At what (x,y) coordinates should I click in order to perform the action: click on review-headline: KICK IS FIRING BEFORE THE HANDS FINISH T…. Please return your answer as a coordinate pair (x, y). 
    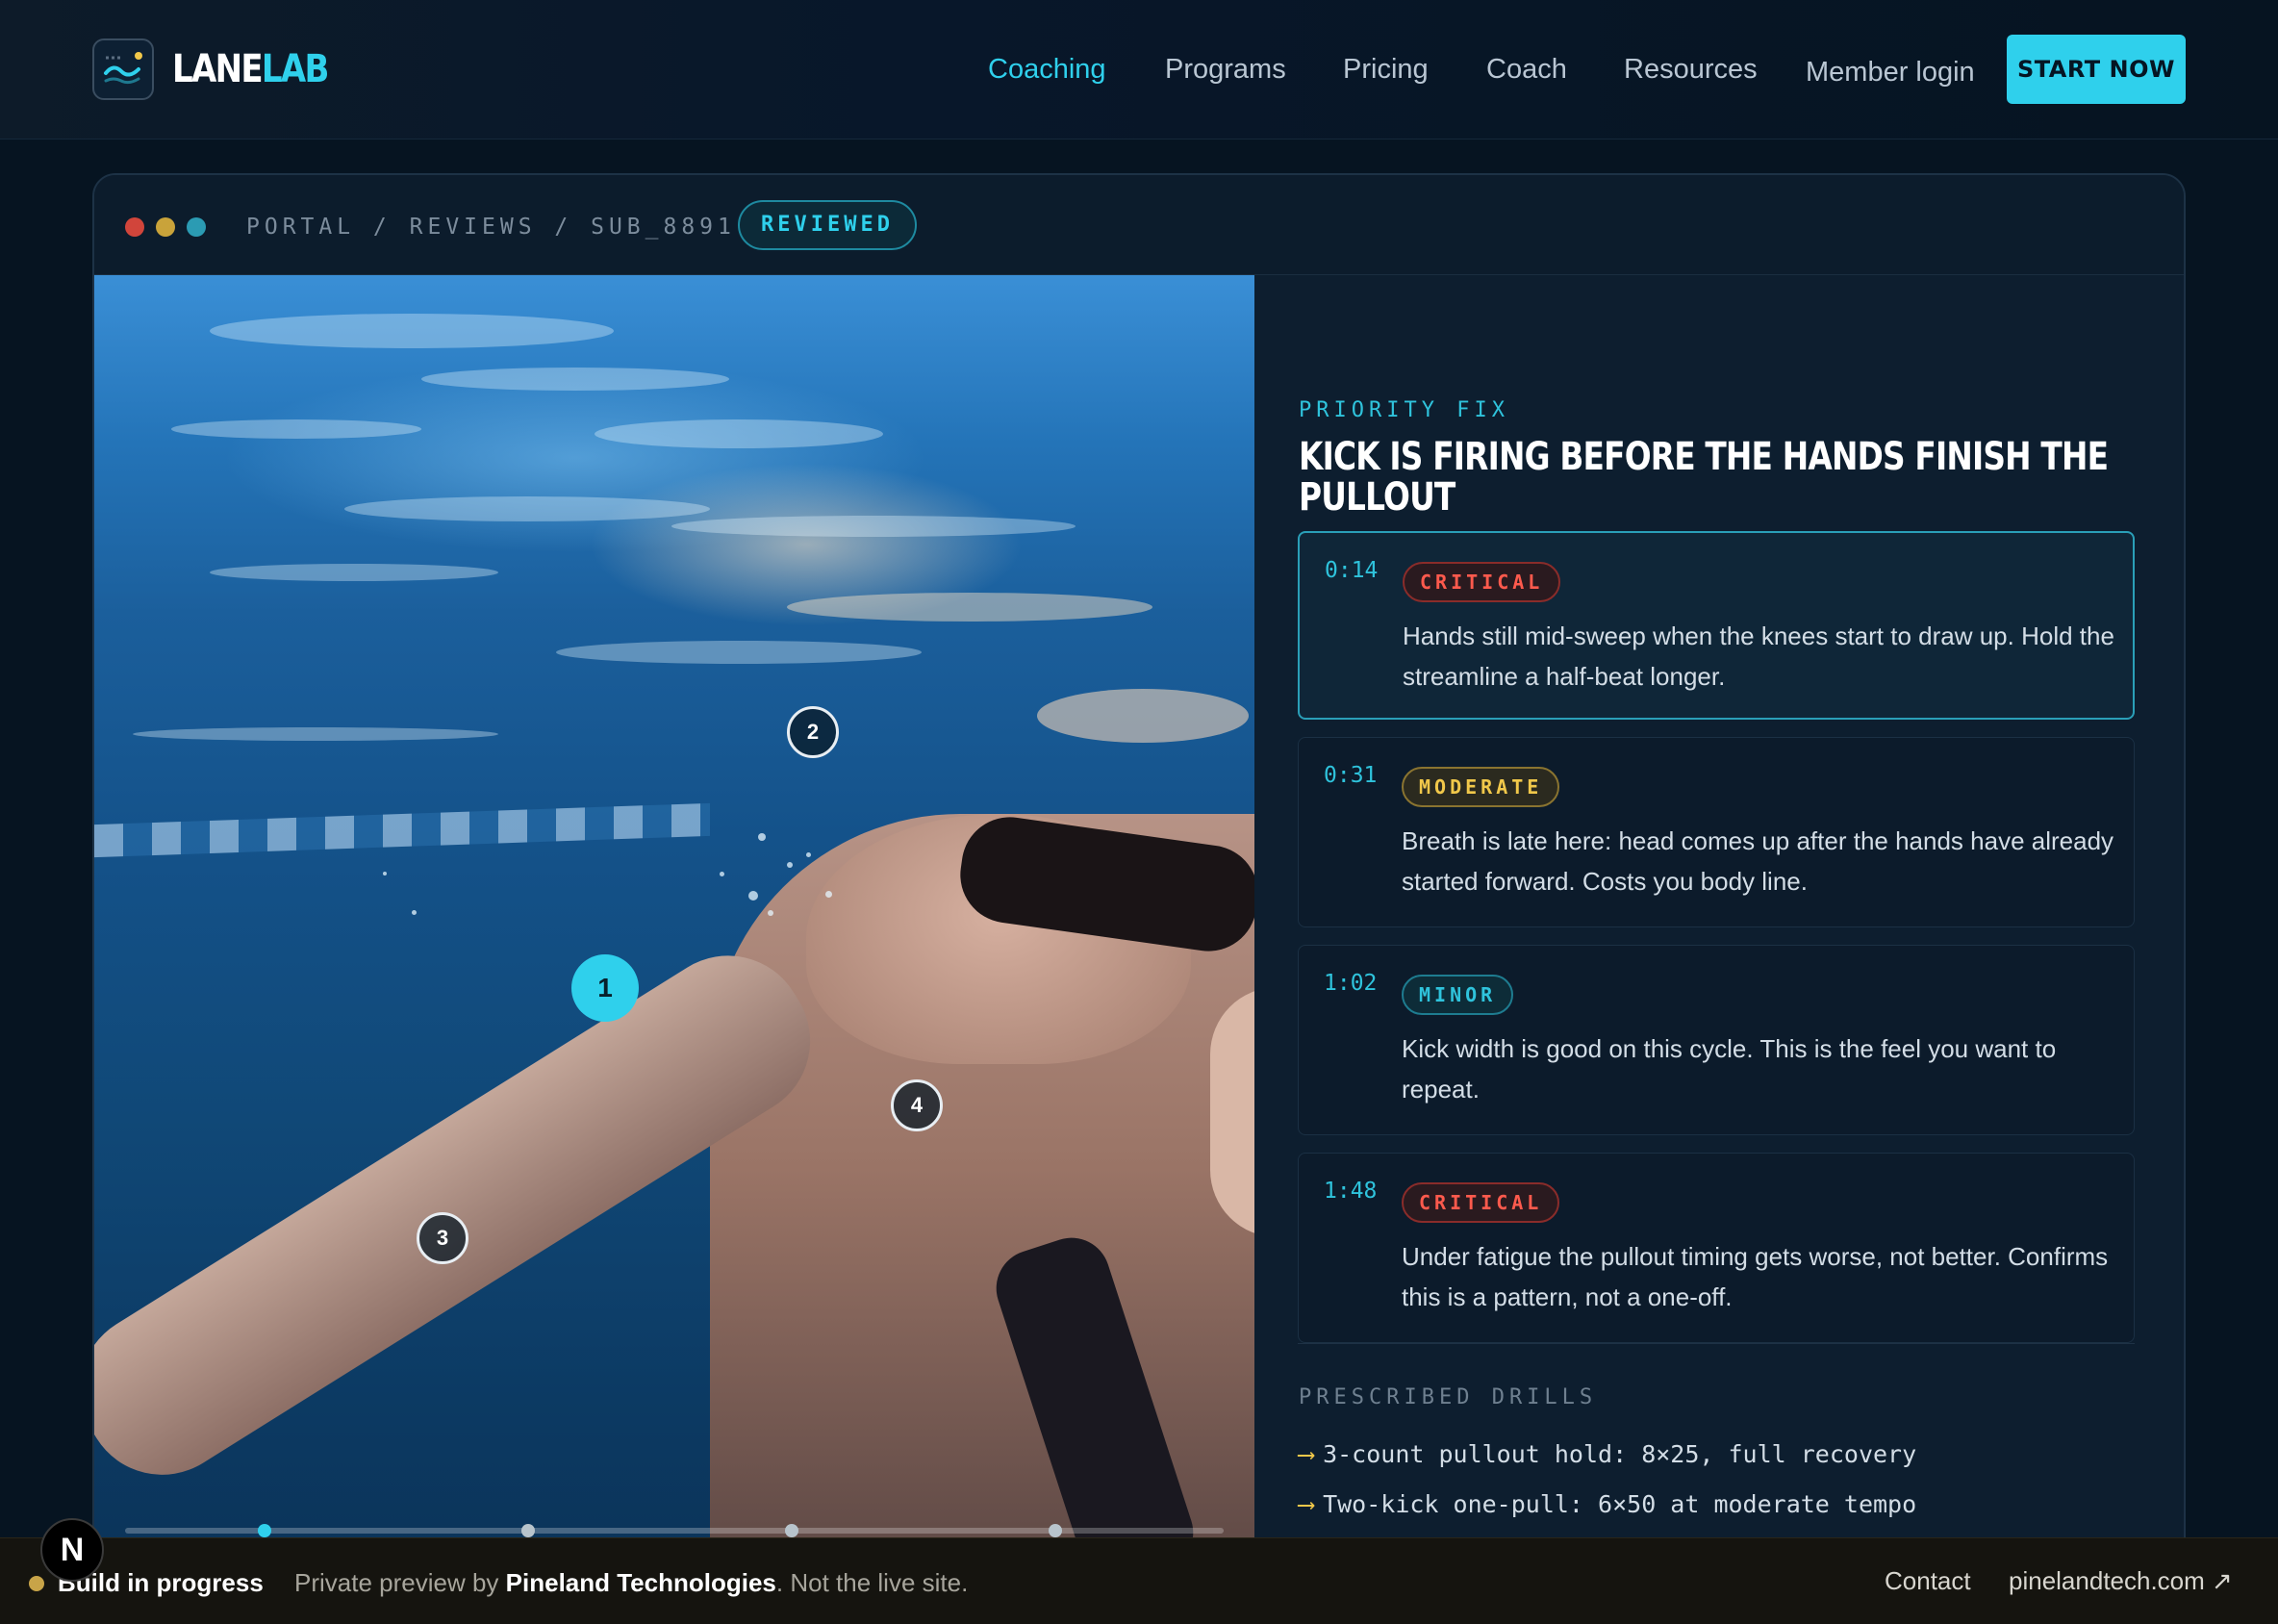
    Looking at the image, I should click on (1704, 477).